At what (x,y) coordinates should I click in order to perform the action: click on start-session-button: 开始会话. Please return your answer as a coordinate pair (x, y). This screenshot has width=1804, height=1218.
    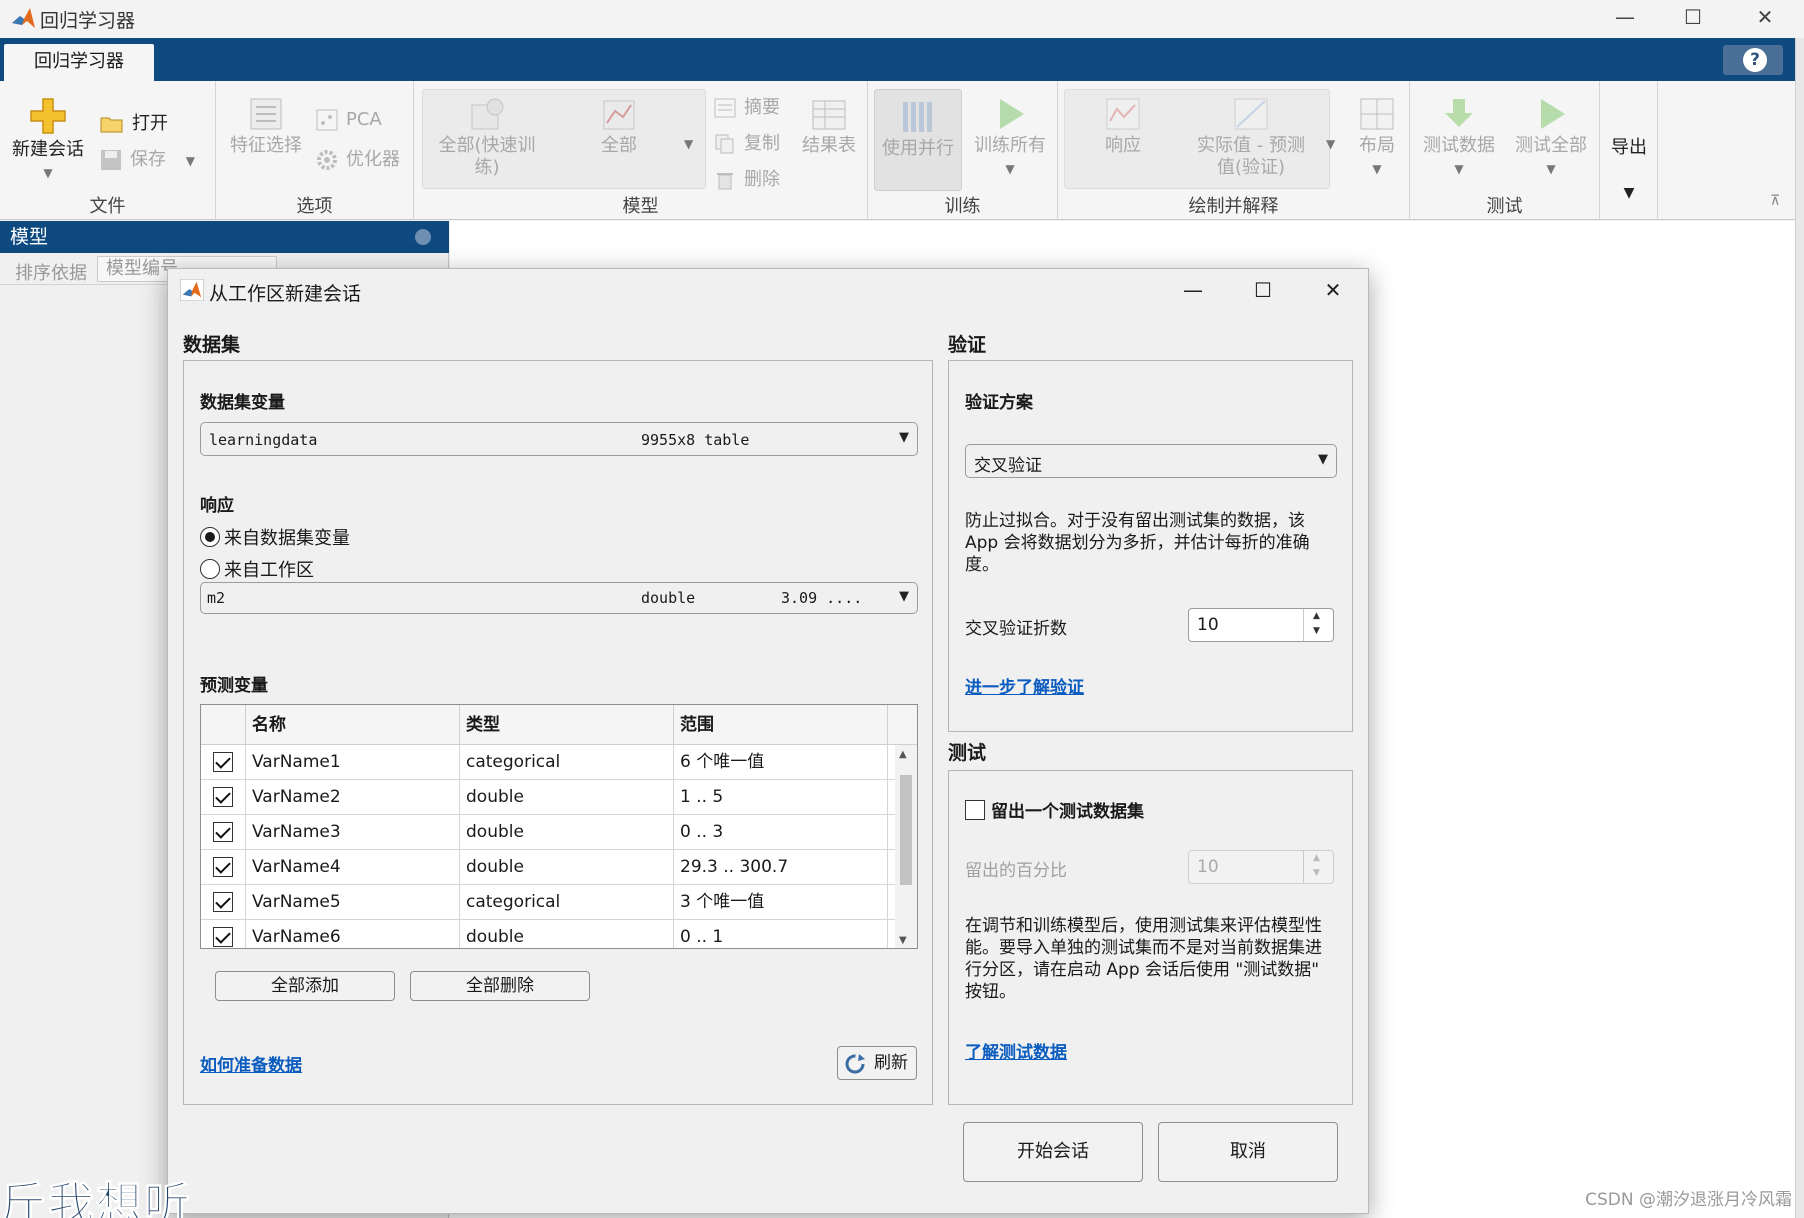
    Looking at the image, I should click on (1053, 1152).